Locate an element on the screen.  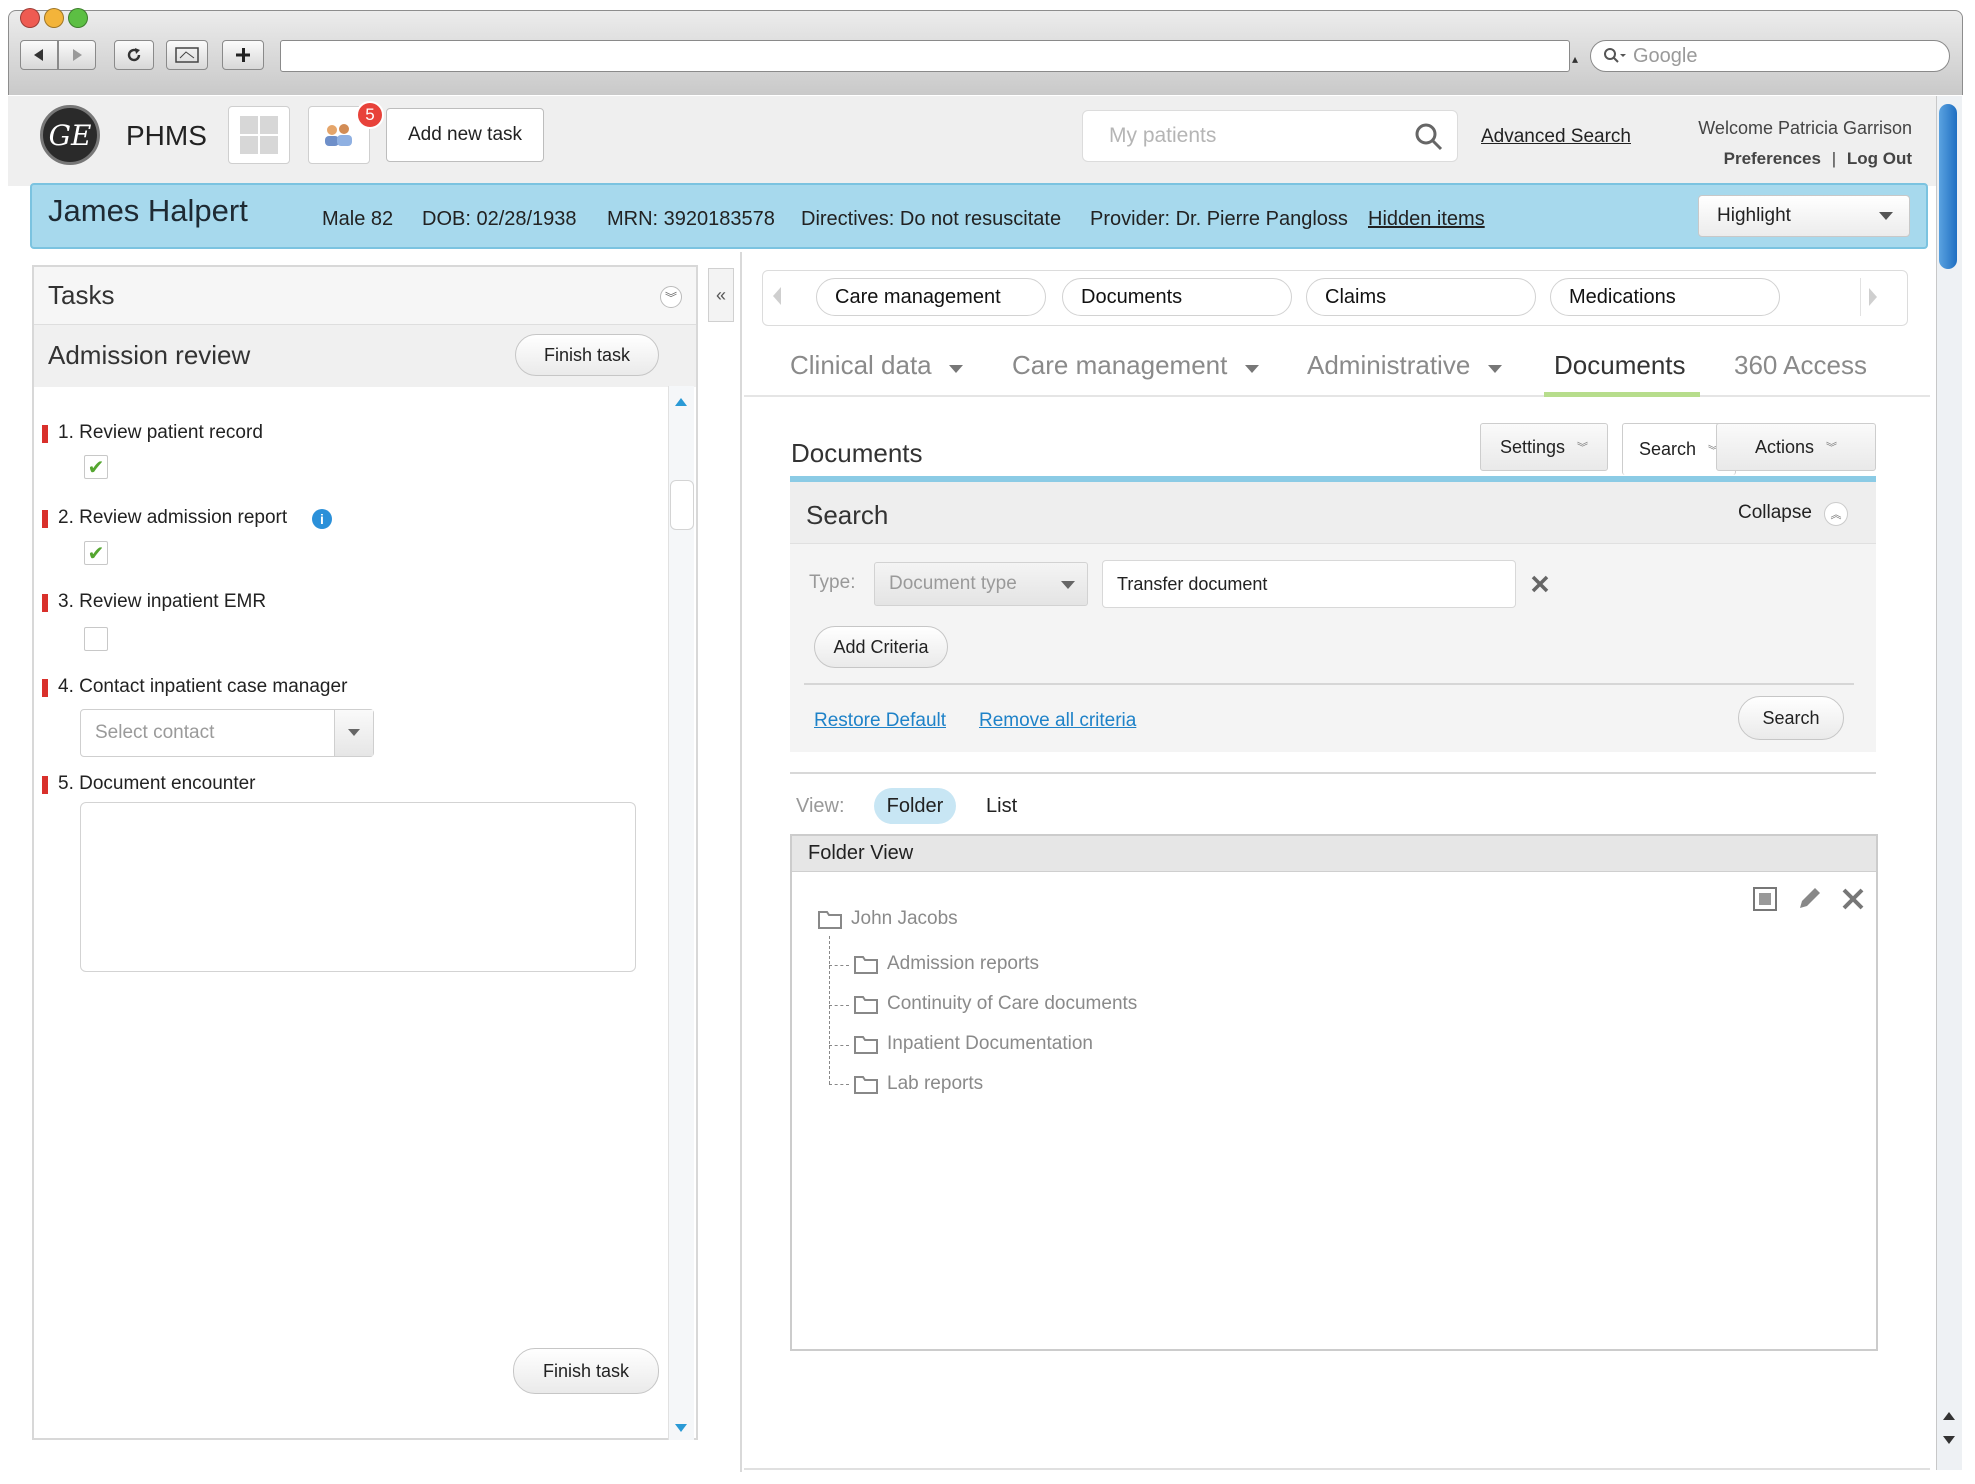
tab-clinical-data: Clinical data is located at coordinates (876, 365).